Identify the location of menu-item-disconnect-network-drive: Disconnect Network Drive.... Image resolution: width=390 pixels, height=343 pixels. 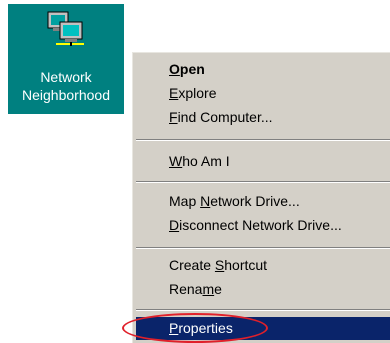
(263, 225).